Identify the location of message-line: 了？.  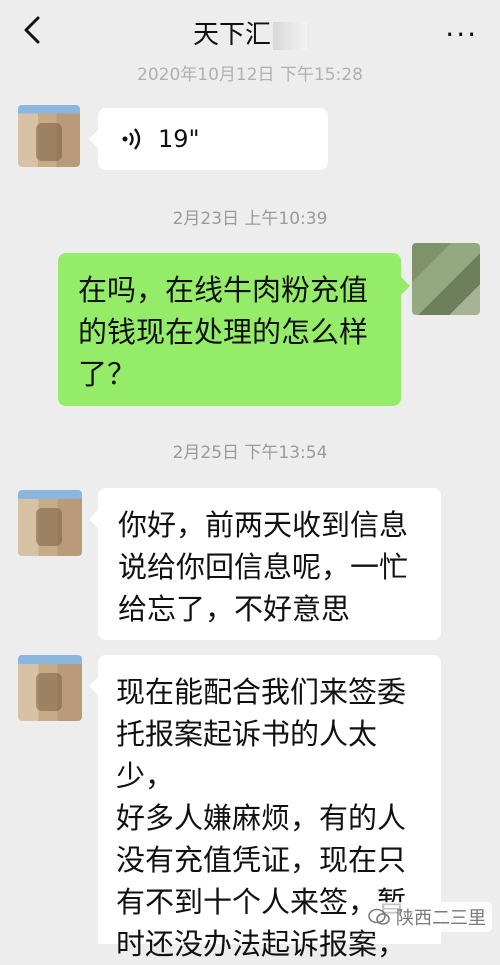
(107, 374).